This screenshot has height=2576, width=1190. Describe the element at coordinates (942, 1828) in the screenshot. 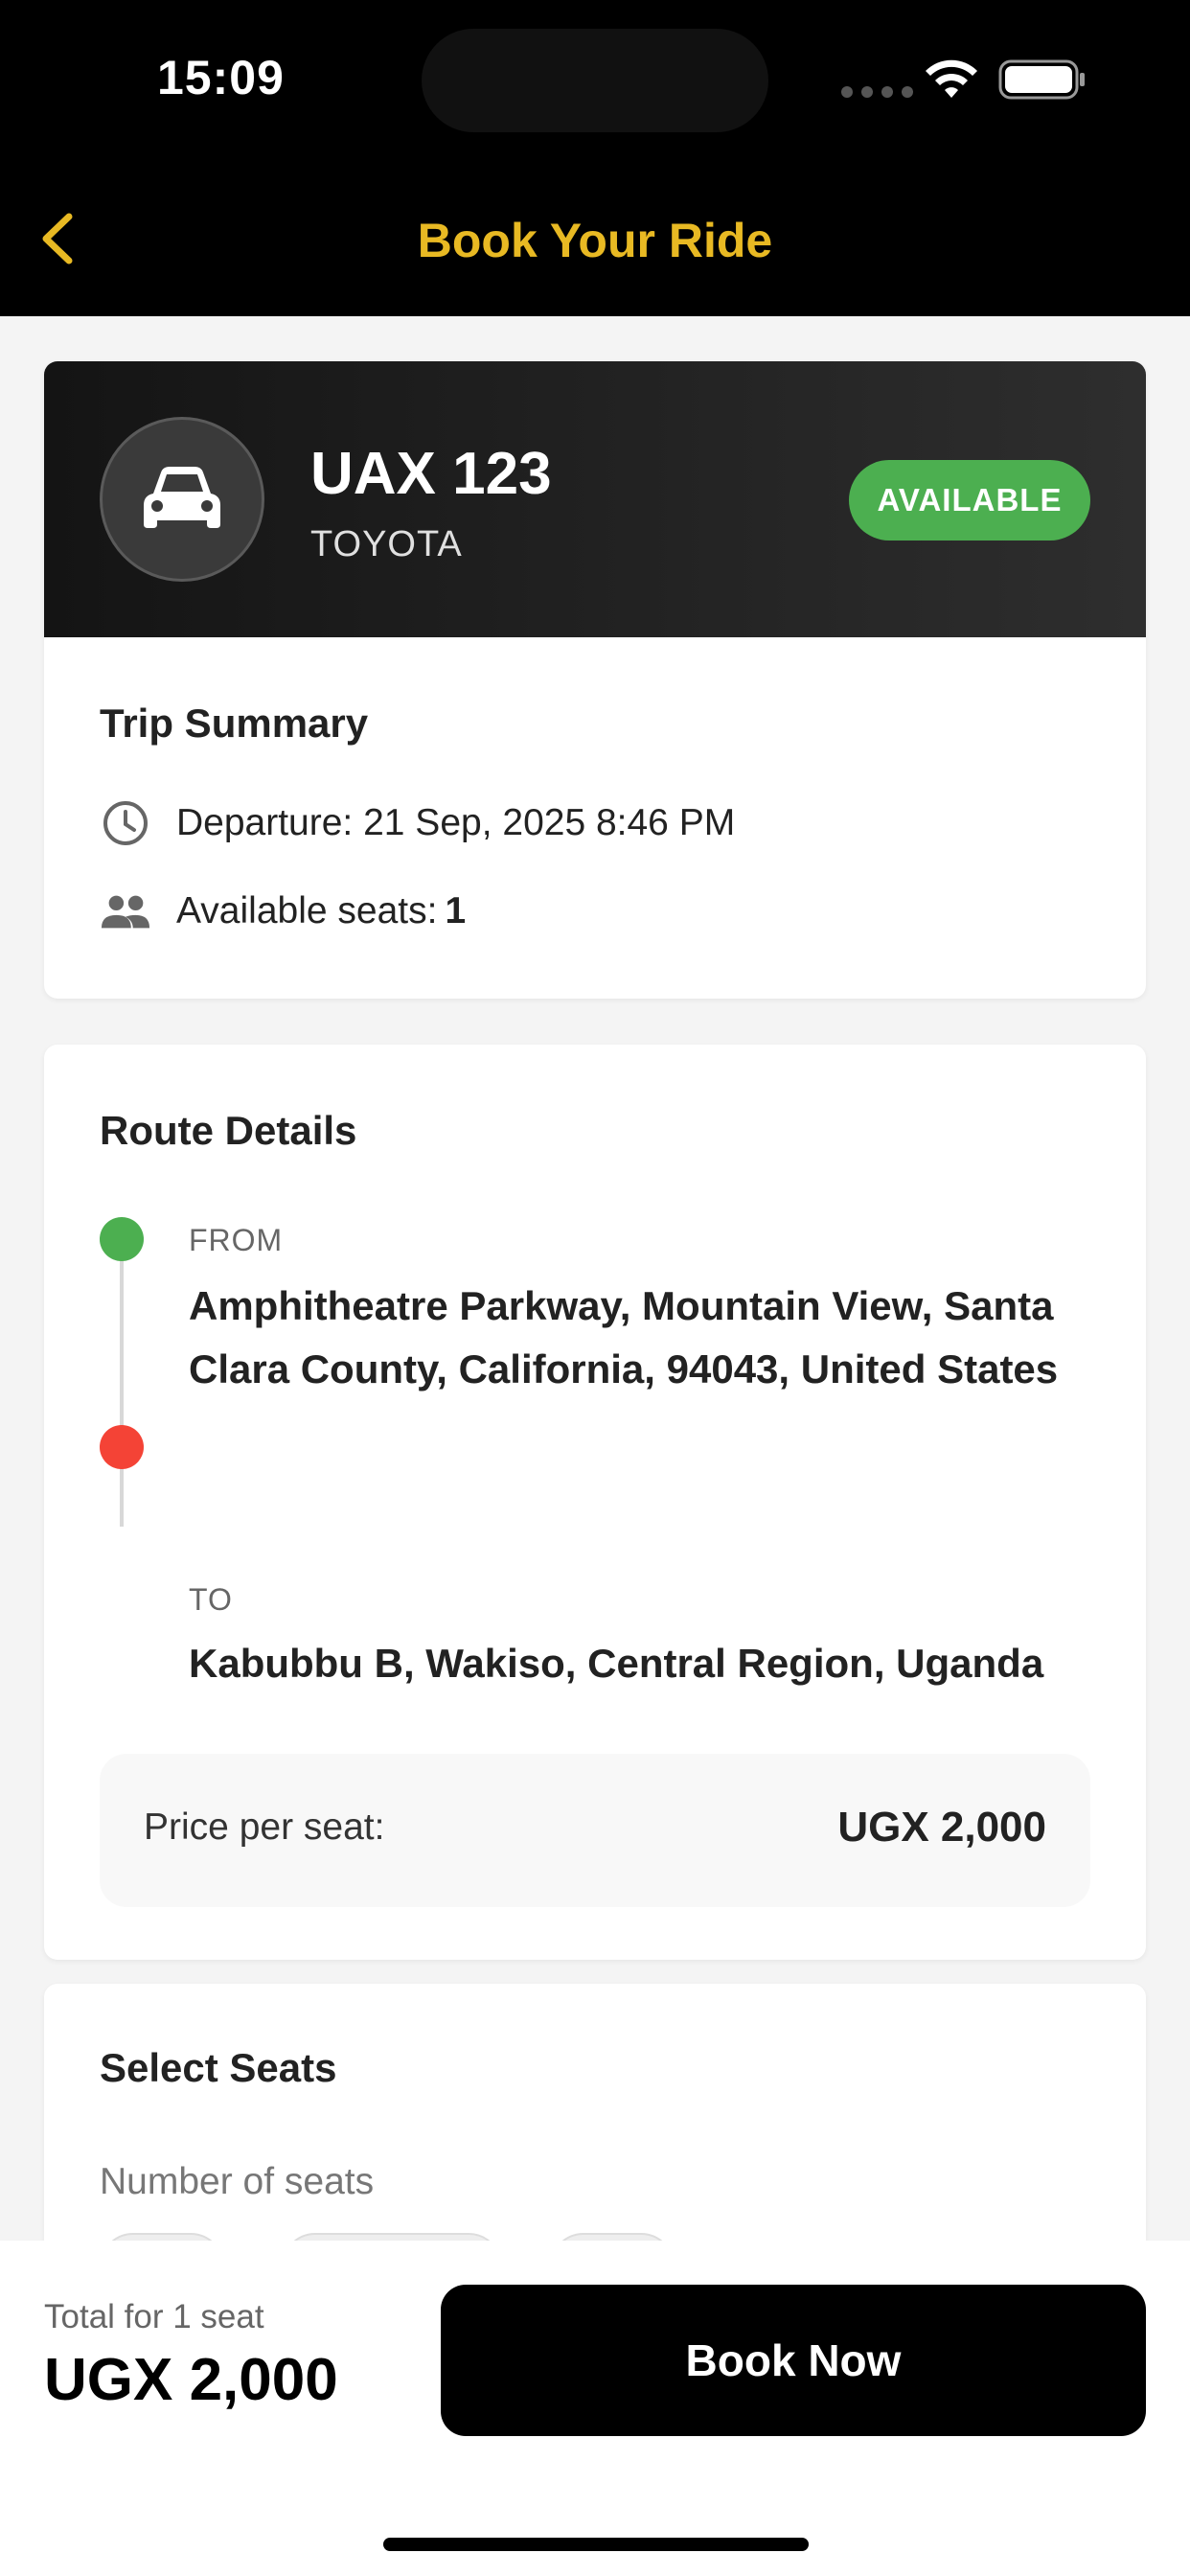

I see `price-per-seat-value: UGX 2,000` at that location.